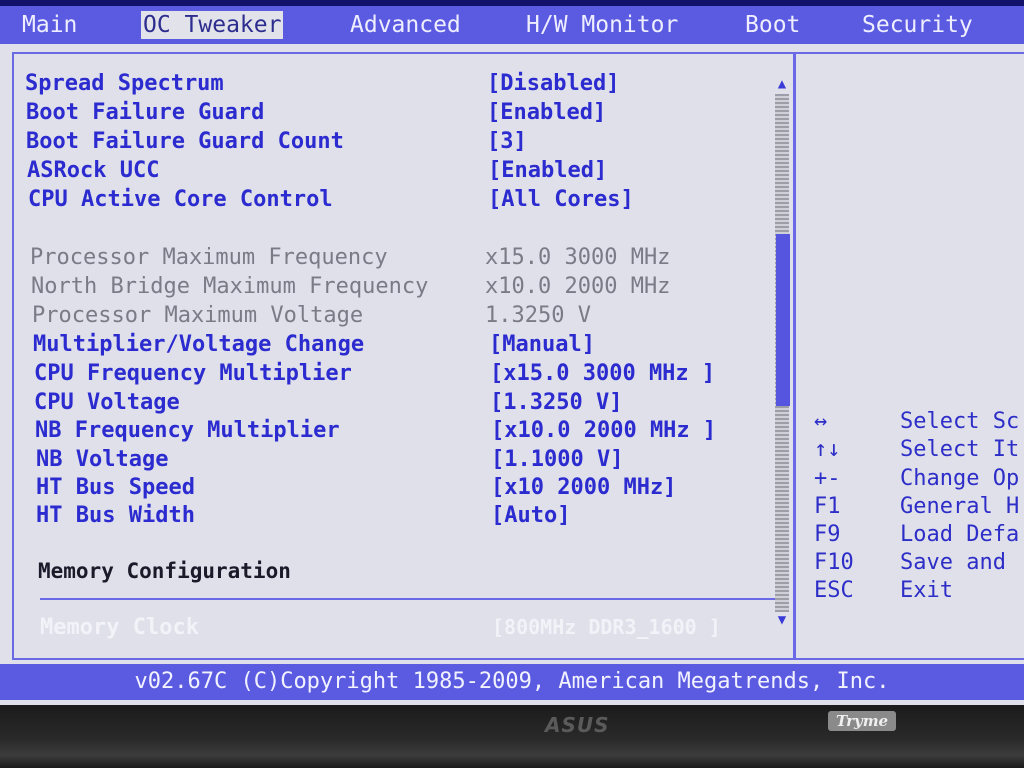  I want to click on setting-value: [x15.0 3000 MHz ], so click(602, 373).